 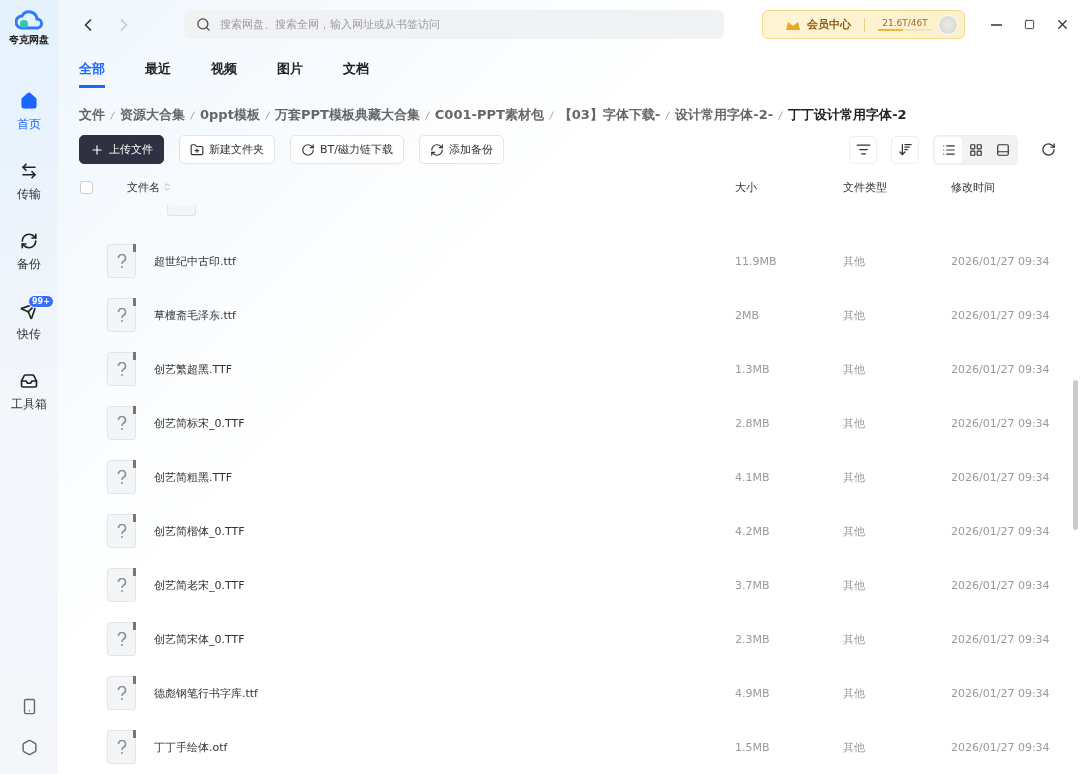 What do you see at coordinates (753, 423) in the screenshot?
I see `table-cell-text: 2.8MB` at bounding box center [753, 423].